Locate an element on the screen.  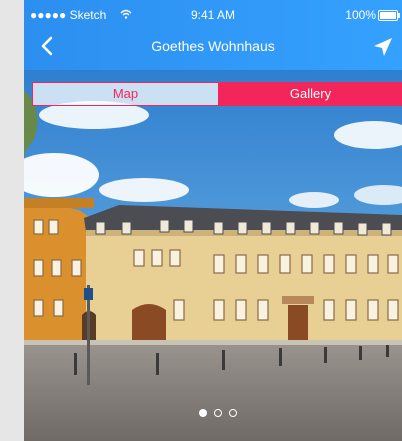
view-segmented-control: Map Gallery is located at coordinates (217, 94).